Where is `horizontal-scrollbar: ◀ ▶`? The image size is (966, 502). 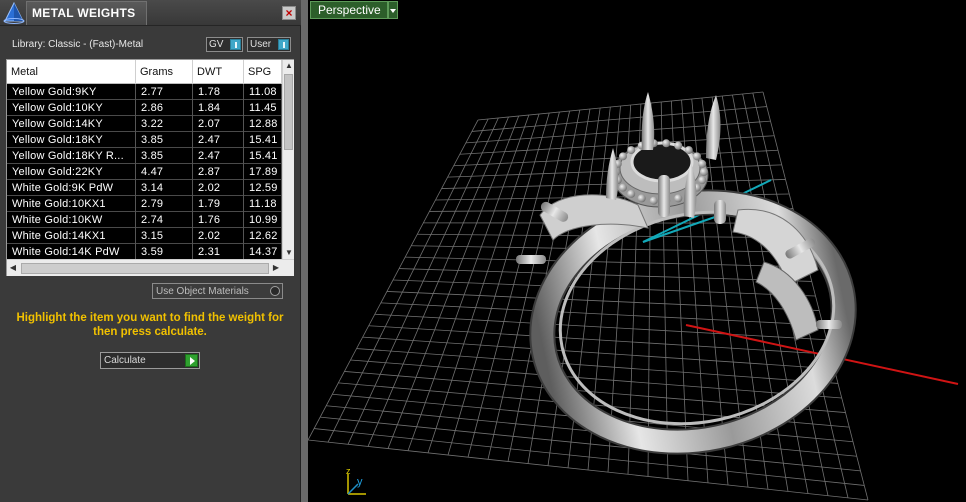 horizontal-scrollbar: ◀ ▶ is located at coordinates (150, 267).